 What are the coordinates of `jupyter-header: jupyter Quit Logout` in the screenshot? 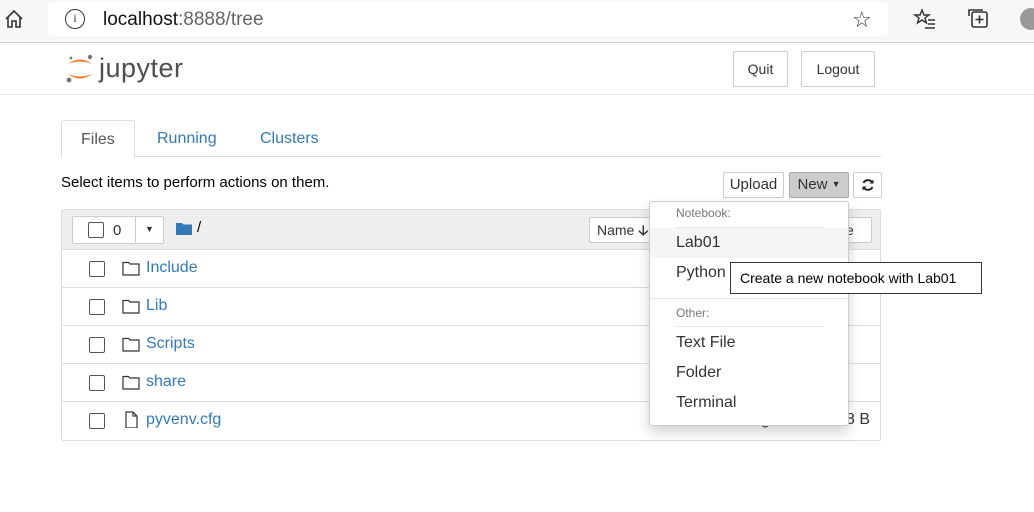 It's located at (517, 69).